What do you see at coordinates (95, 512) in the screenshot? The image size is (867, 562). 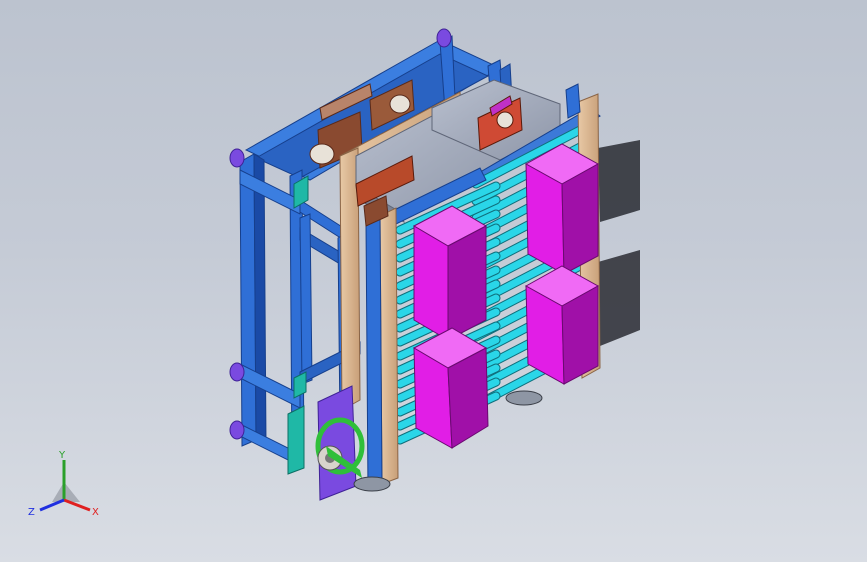 I see `x-axis-label: X` at bounding box center [95, 512].